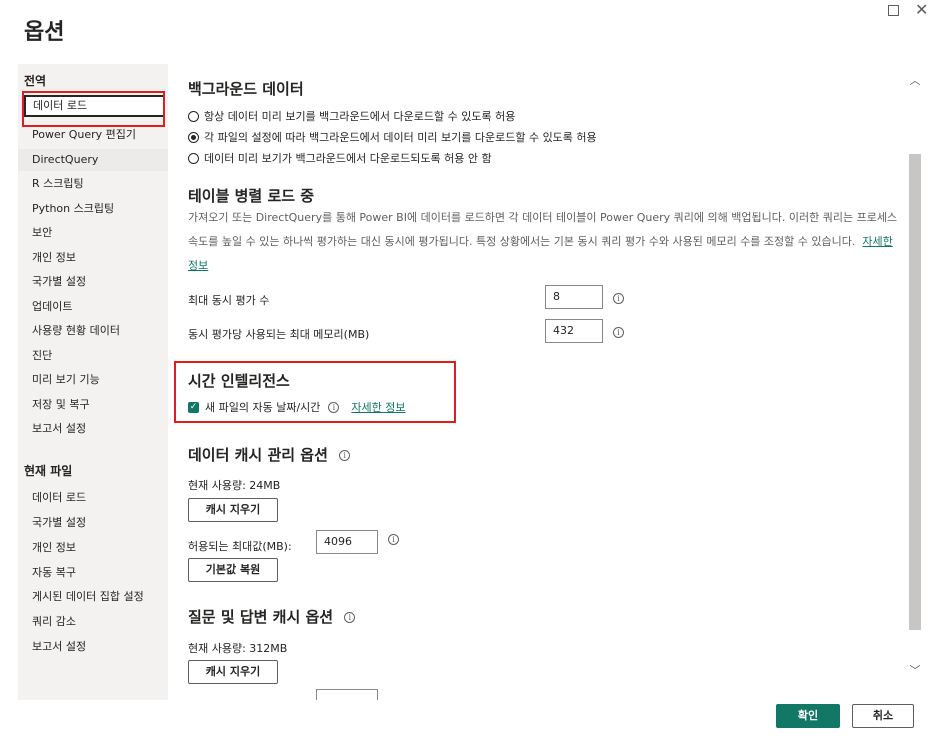 The width and height of the screenshot is (936, 747). Describe the element at coordinates (279, 334) in the screenshot. I see `max-memory-label: 동시 평가당 사용되는 최대 메모리(MB)` at that location.